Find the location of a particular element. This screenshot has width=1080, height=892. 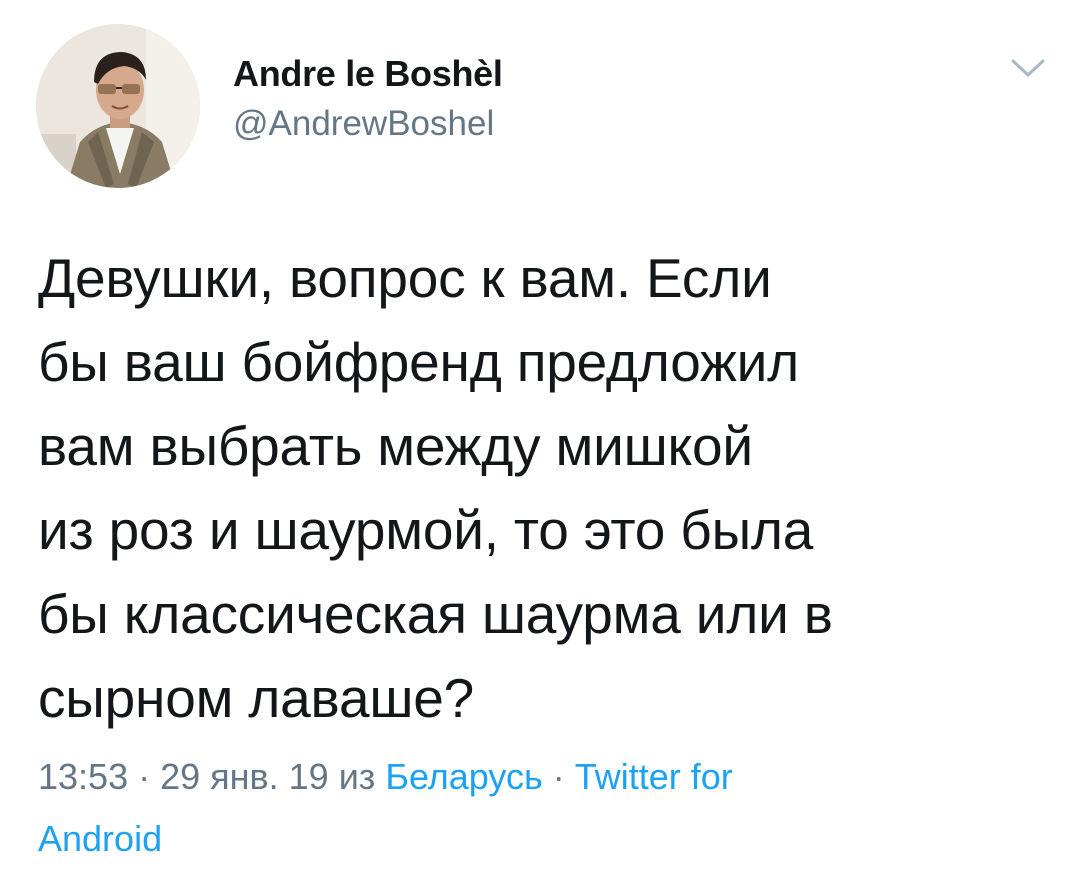

avatar is located at coordinates (118, 106).